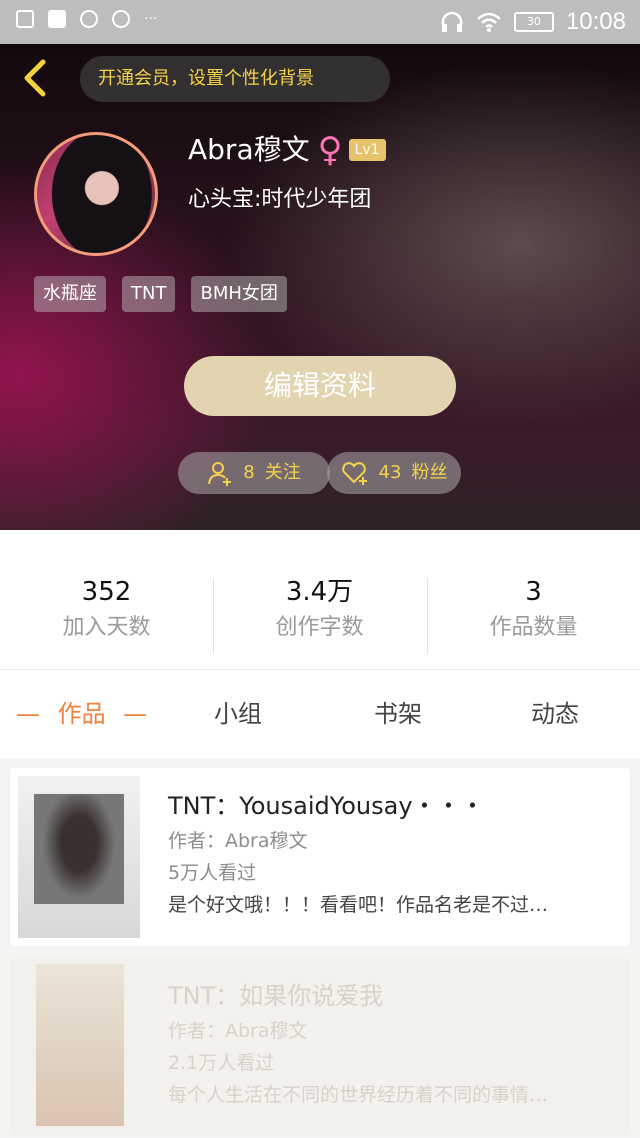 This screenshot has height=1138, width=640. Describe the element at coordinates (135, 714) in the screenshot. I see `active-dash-right: —` at that location.